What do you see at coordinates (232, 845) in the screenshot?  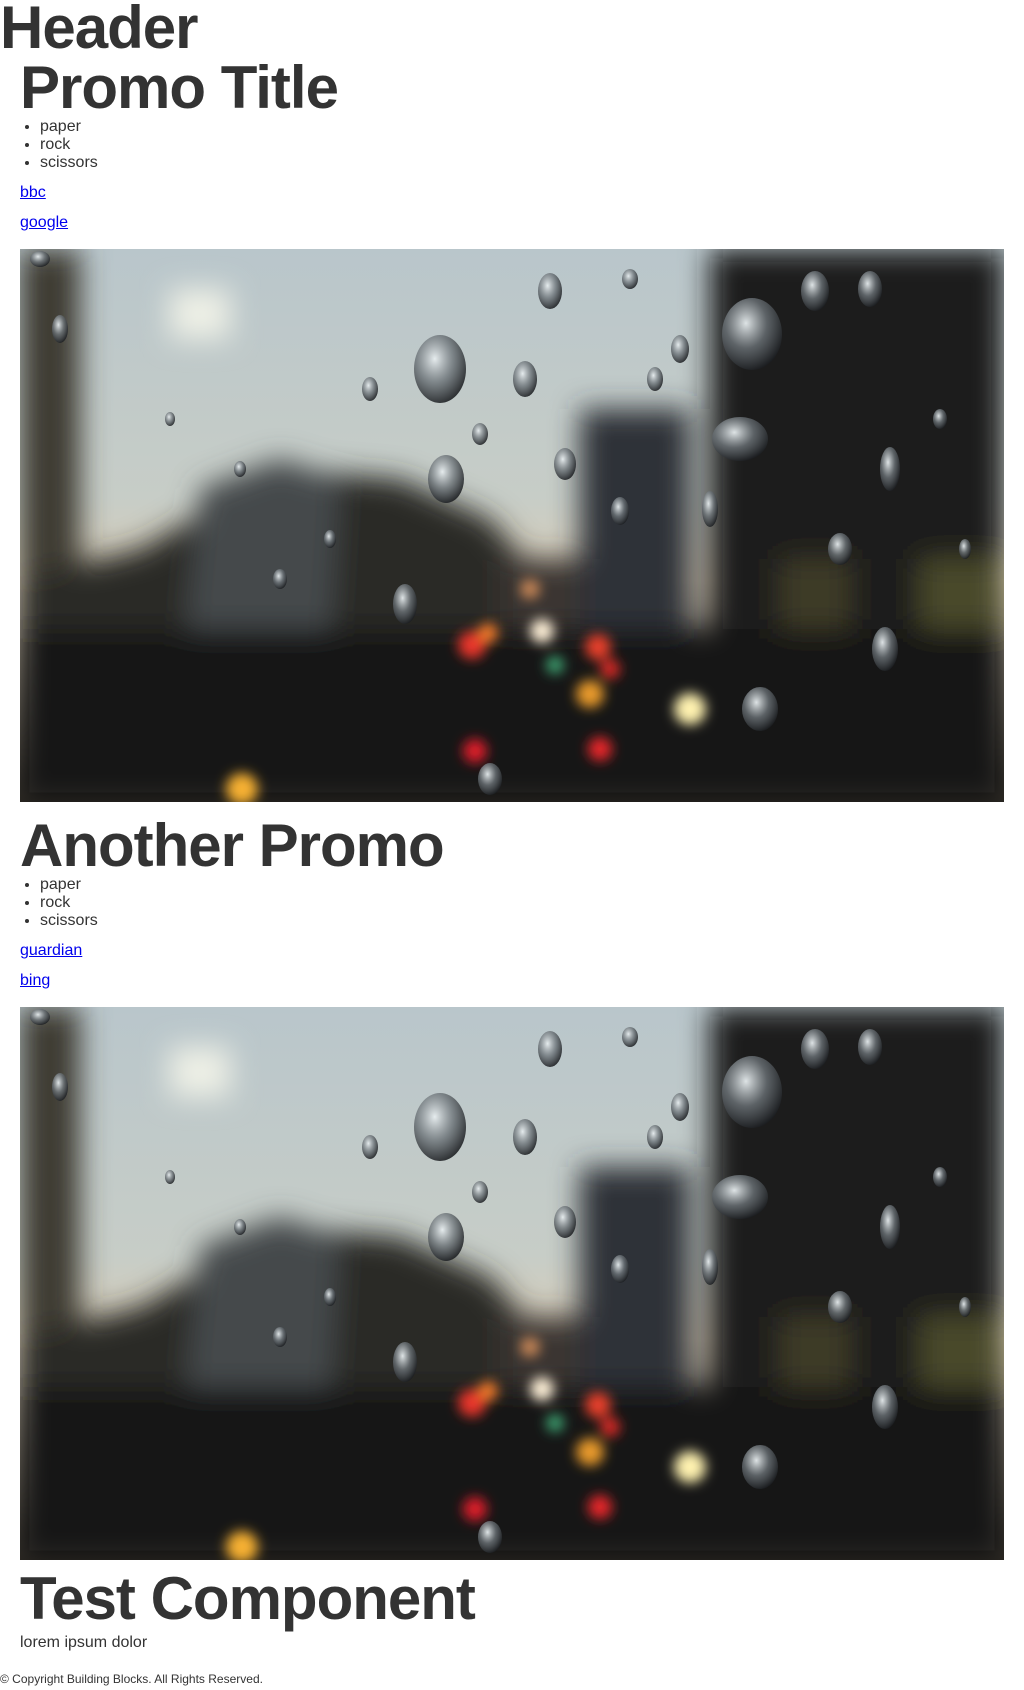 I see `promo-title: Another Promo` at bounding box center [232, 845].